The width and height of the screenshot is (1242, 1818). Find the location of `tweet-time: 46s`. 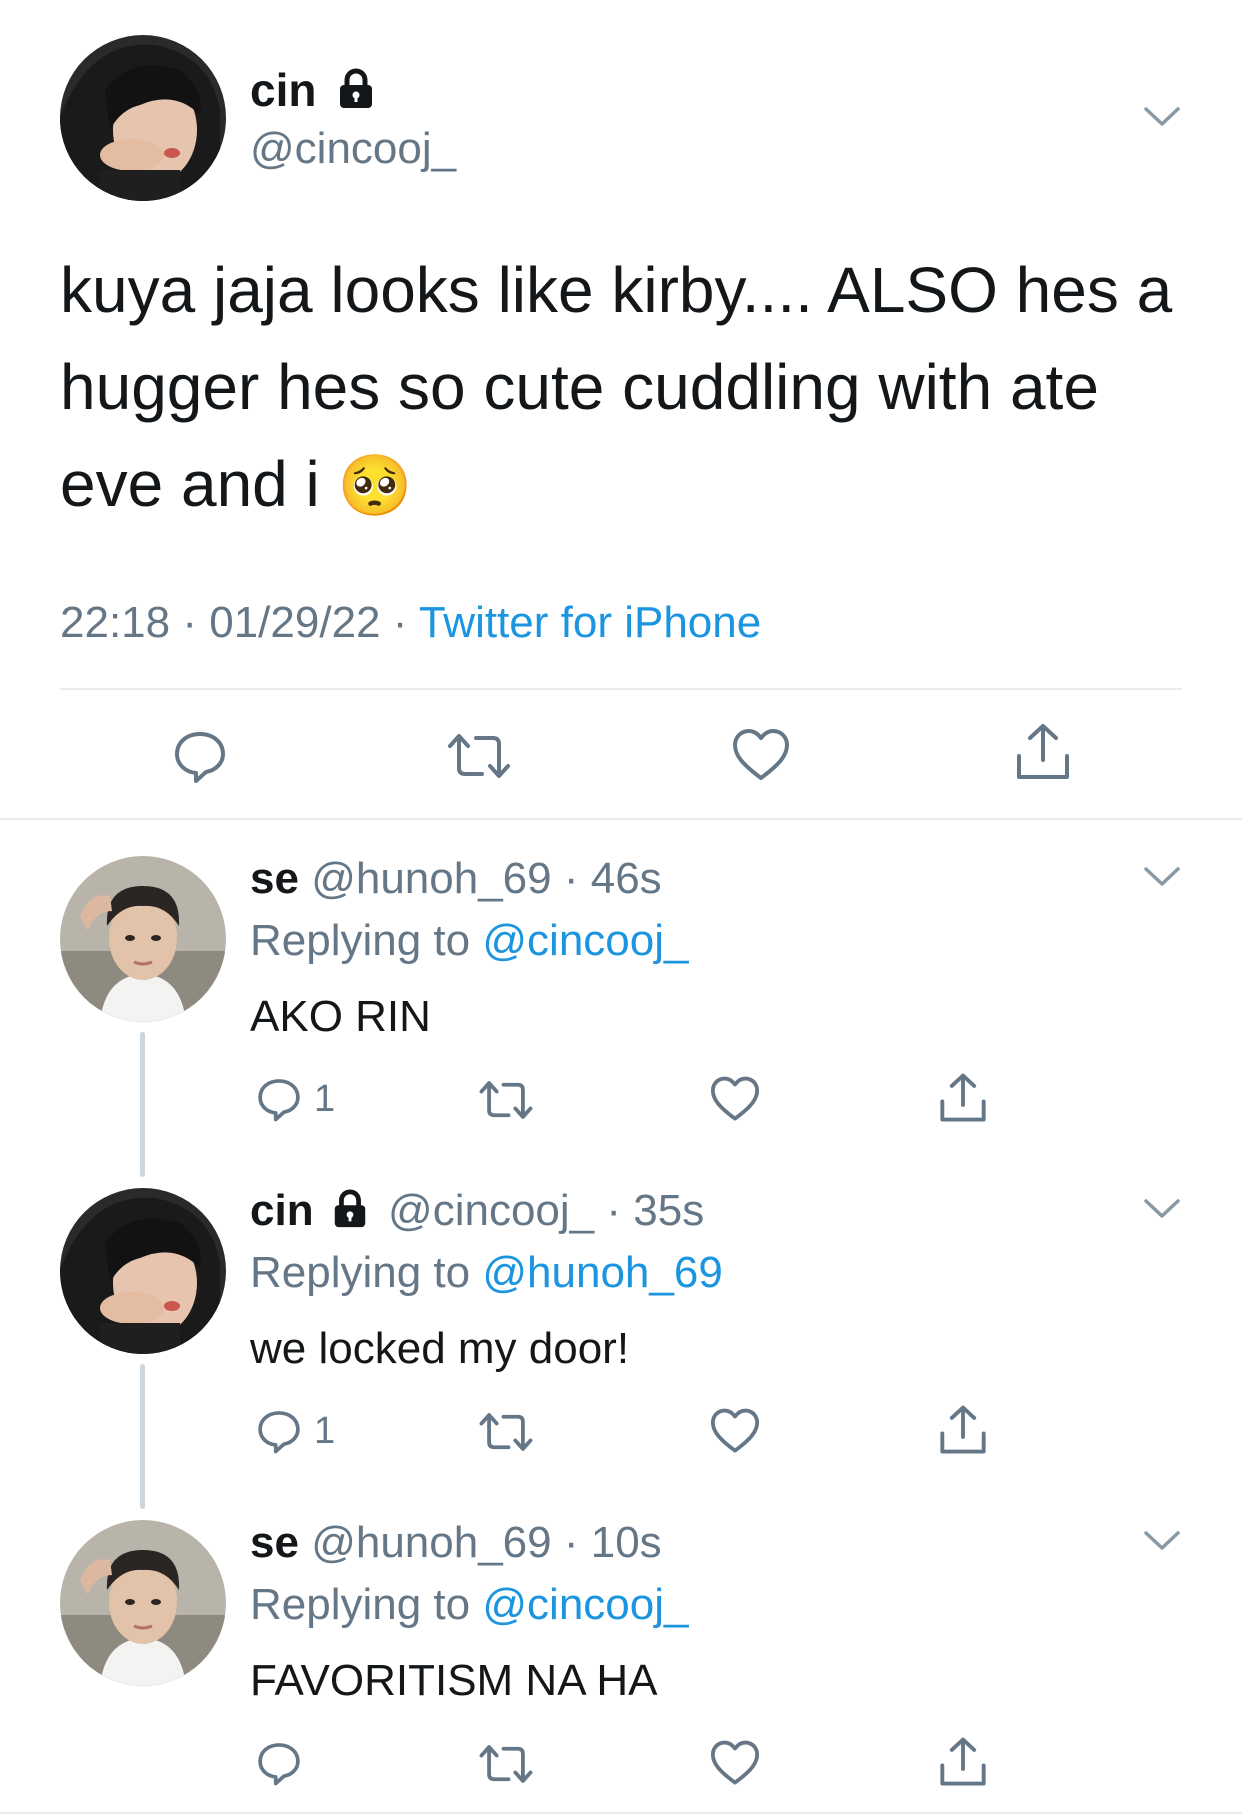

tweet-time: 46s is located at coordinates (626, 878).